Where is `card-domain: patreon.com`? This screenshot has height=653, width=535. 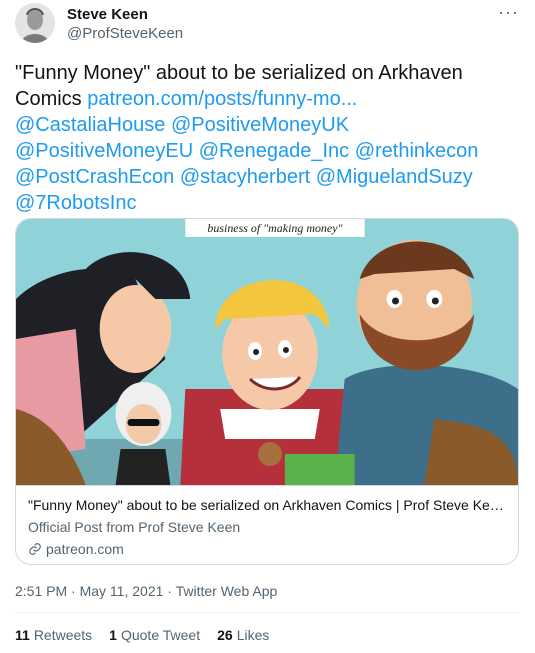 card-domain: patreon.com is located at coordinates (85, 549).